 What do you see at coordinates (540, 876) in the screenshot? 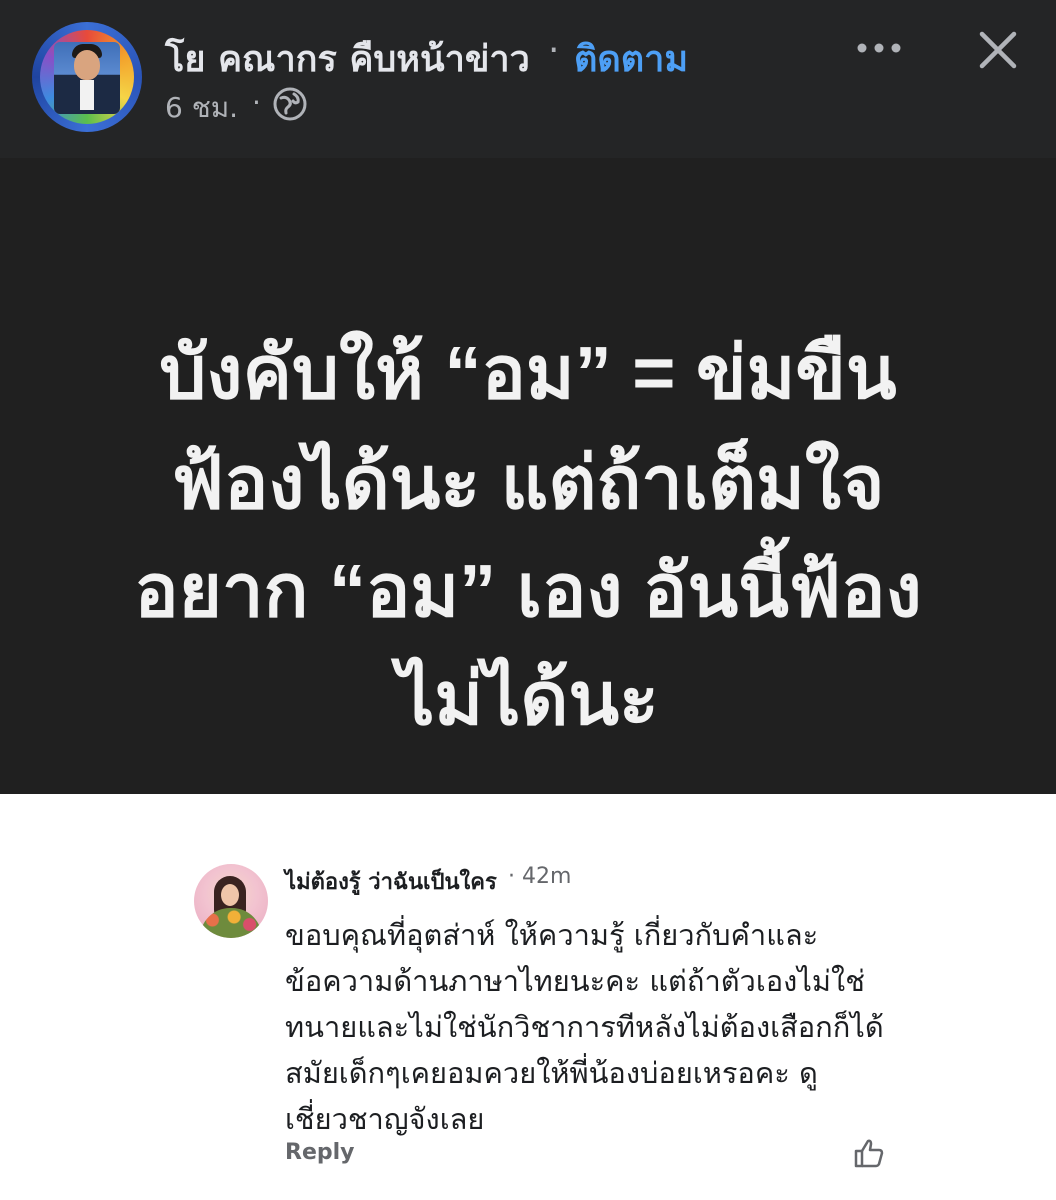
I see `comment-time: · 42m` at bounding box center [540, 876].